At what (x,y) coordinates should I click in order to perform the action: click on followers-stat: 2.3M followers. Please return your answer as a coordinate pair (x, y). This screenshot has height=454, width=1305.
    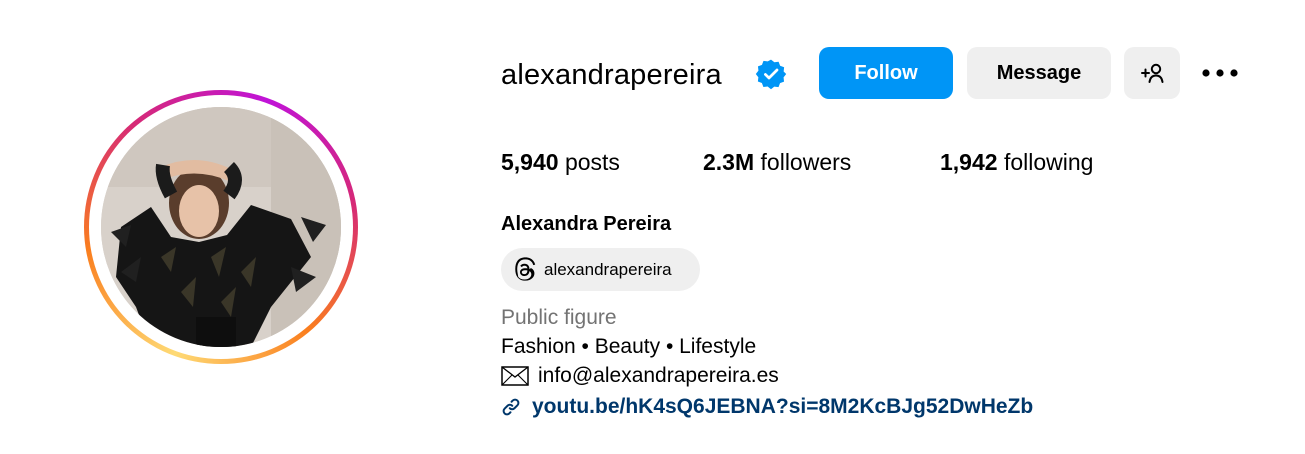
    Looking at the image, I should click on (777, 162).